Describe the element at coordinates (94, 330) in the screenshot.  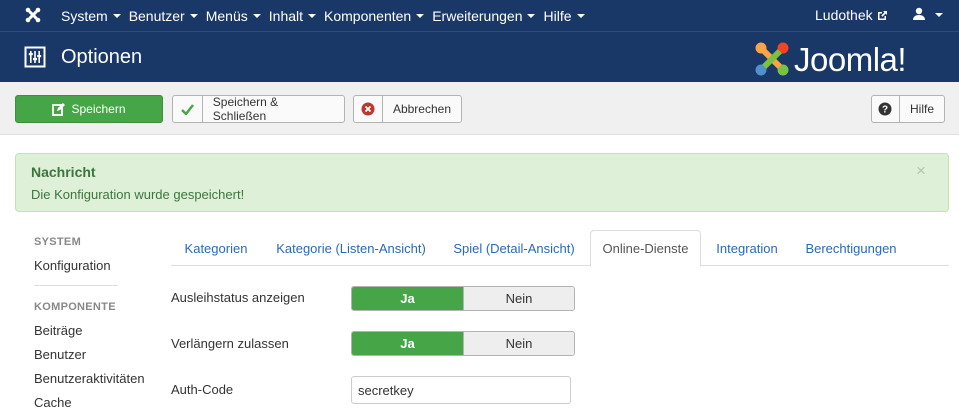
I see `sidebar-item-beitraege: Beiträge` at that location.